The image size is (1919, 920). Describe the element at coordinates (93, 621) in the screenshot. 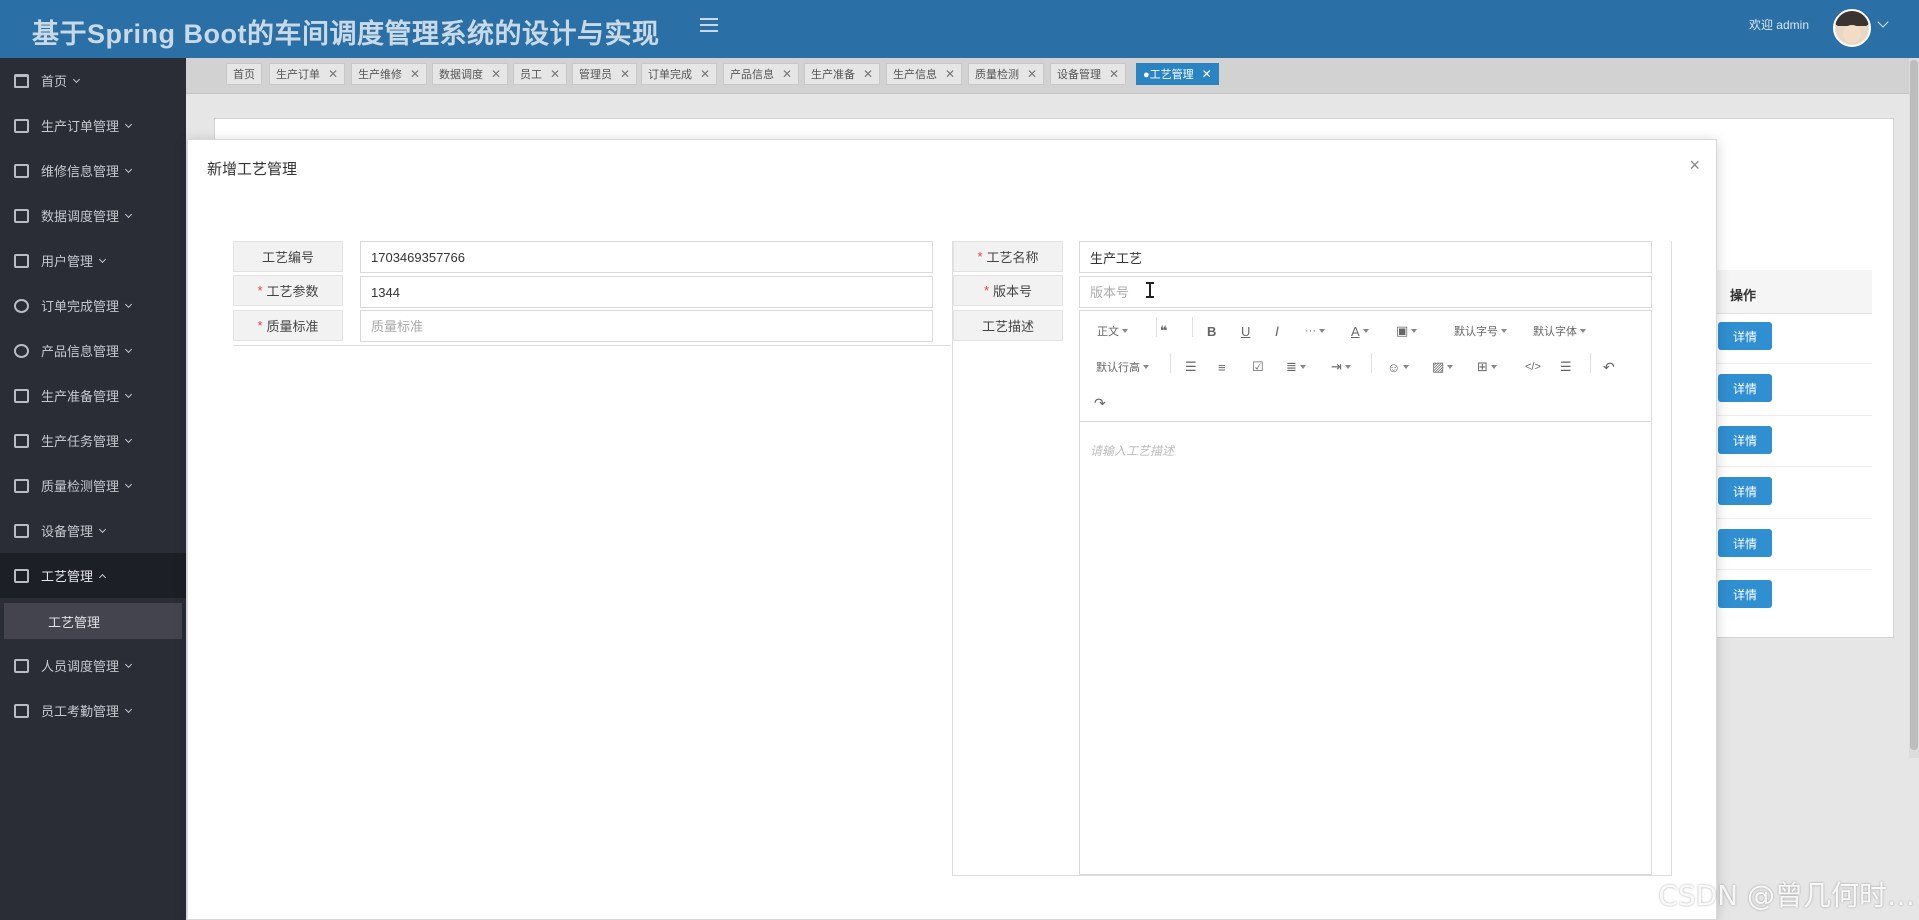

I see `sidebar-subitem-process: 工艺管理` at that location.